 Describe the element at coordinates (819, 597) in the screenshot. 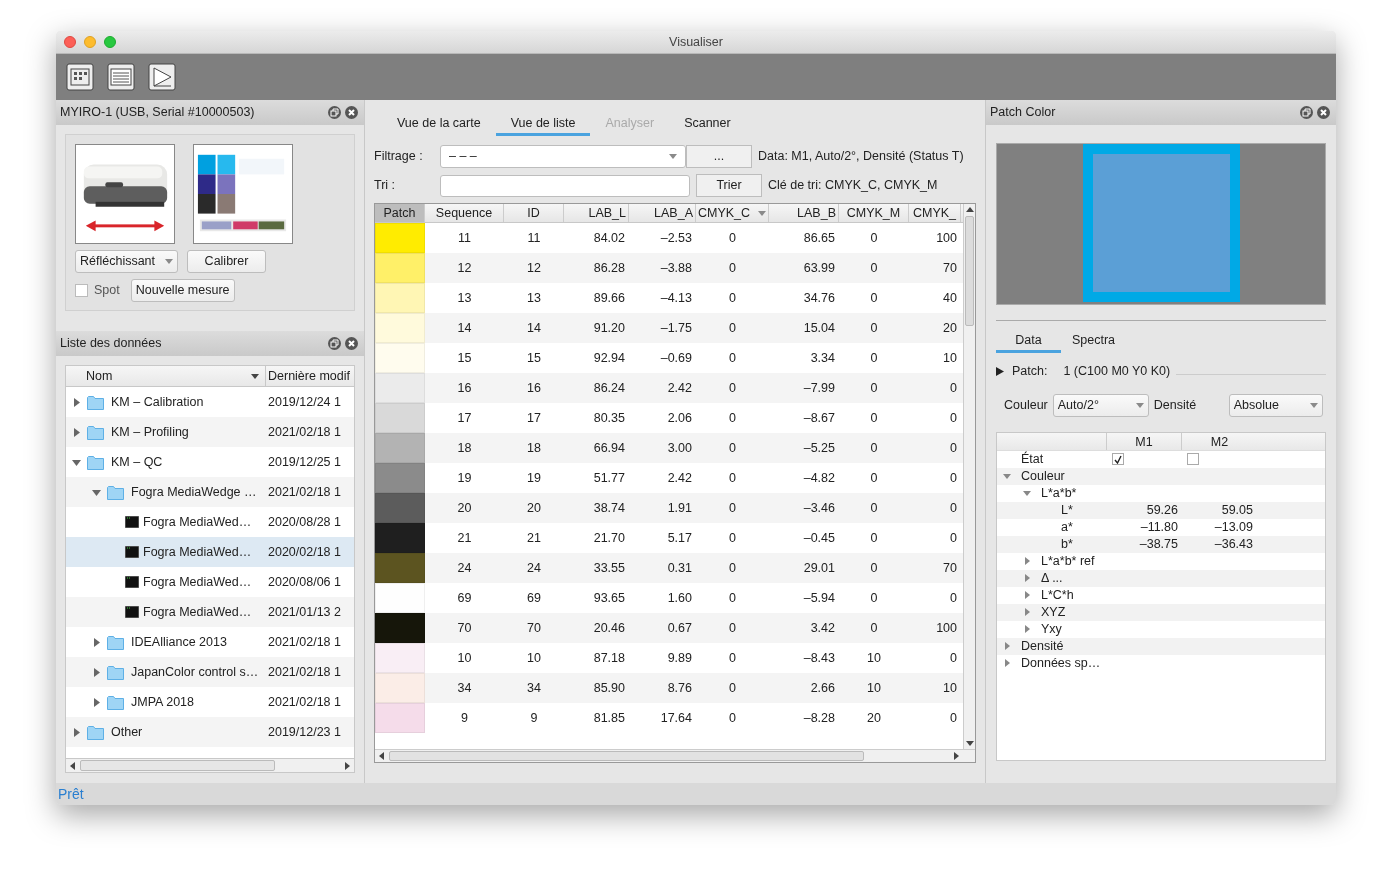

I see `table-cell: –5.94` at that location.